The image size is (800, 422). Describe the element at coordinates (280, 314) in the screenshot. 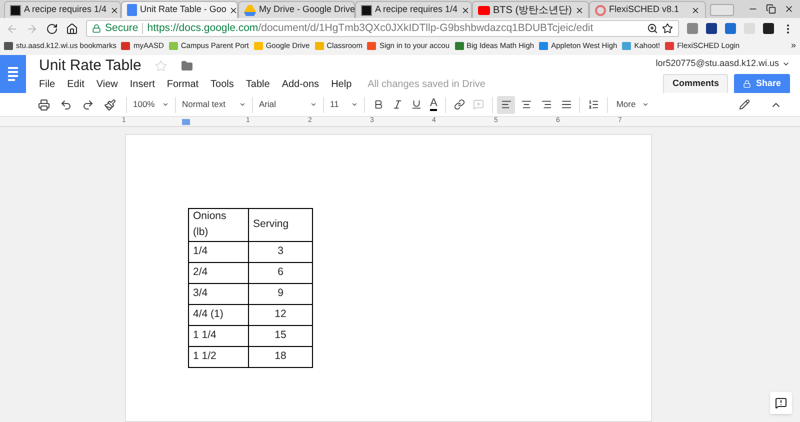

I see `table-cell: 12` at that location.